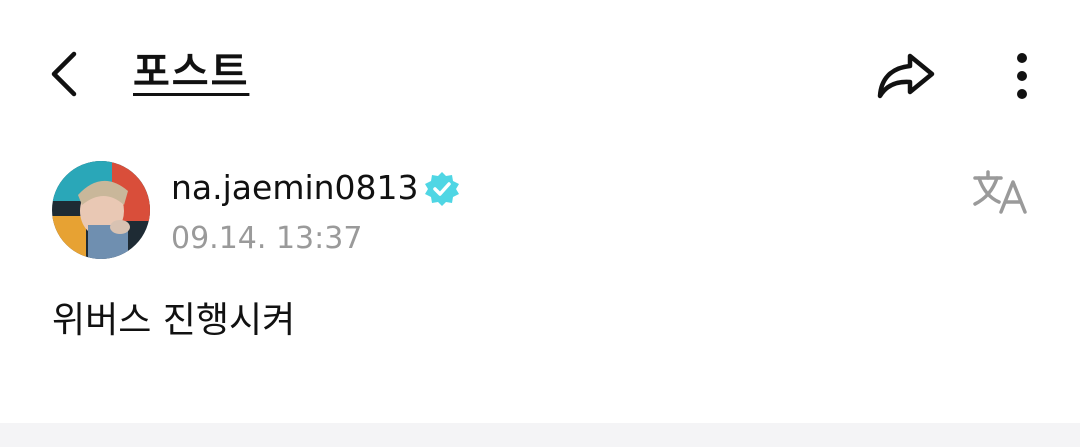 Image resolution: width=1080 pixels, height=447 pixels. I want to click on more-options-button, so click(1022, 76).